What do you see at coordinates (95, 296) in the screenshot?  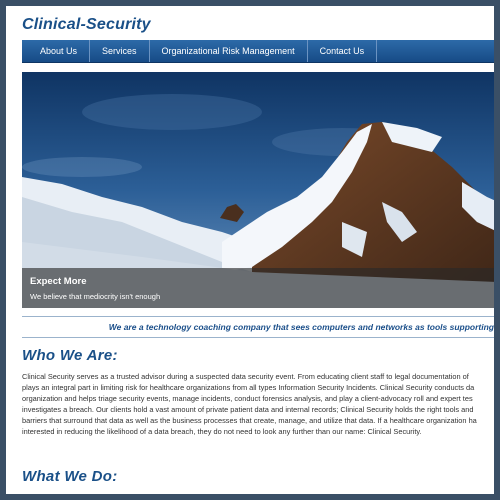 I see `hero-subtitle: We believe that mediocrity isn't enough` at bounding box center [95, 296].